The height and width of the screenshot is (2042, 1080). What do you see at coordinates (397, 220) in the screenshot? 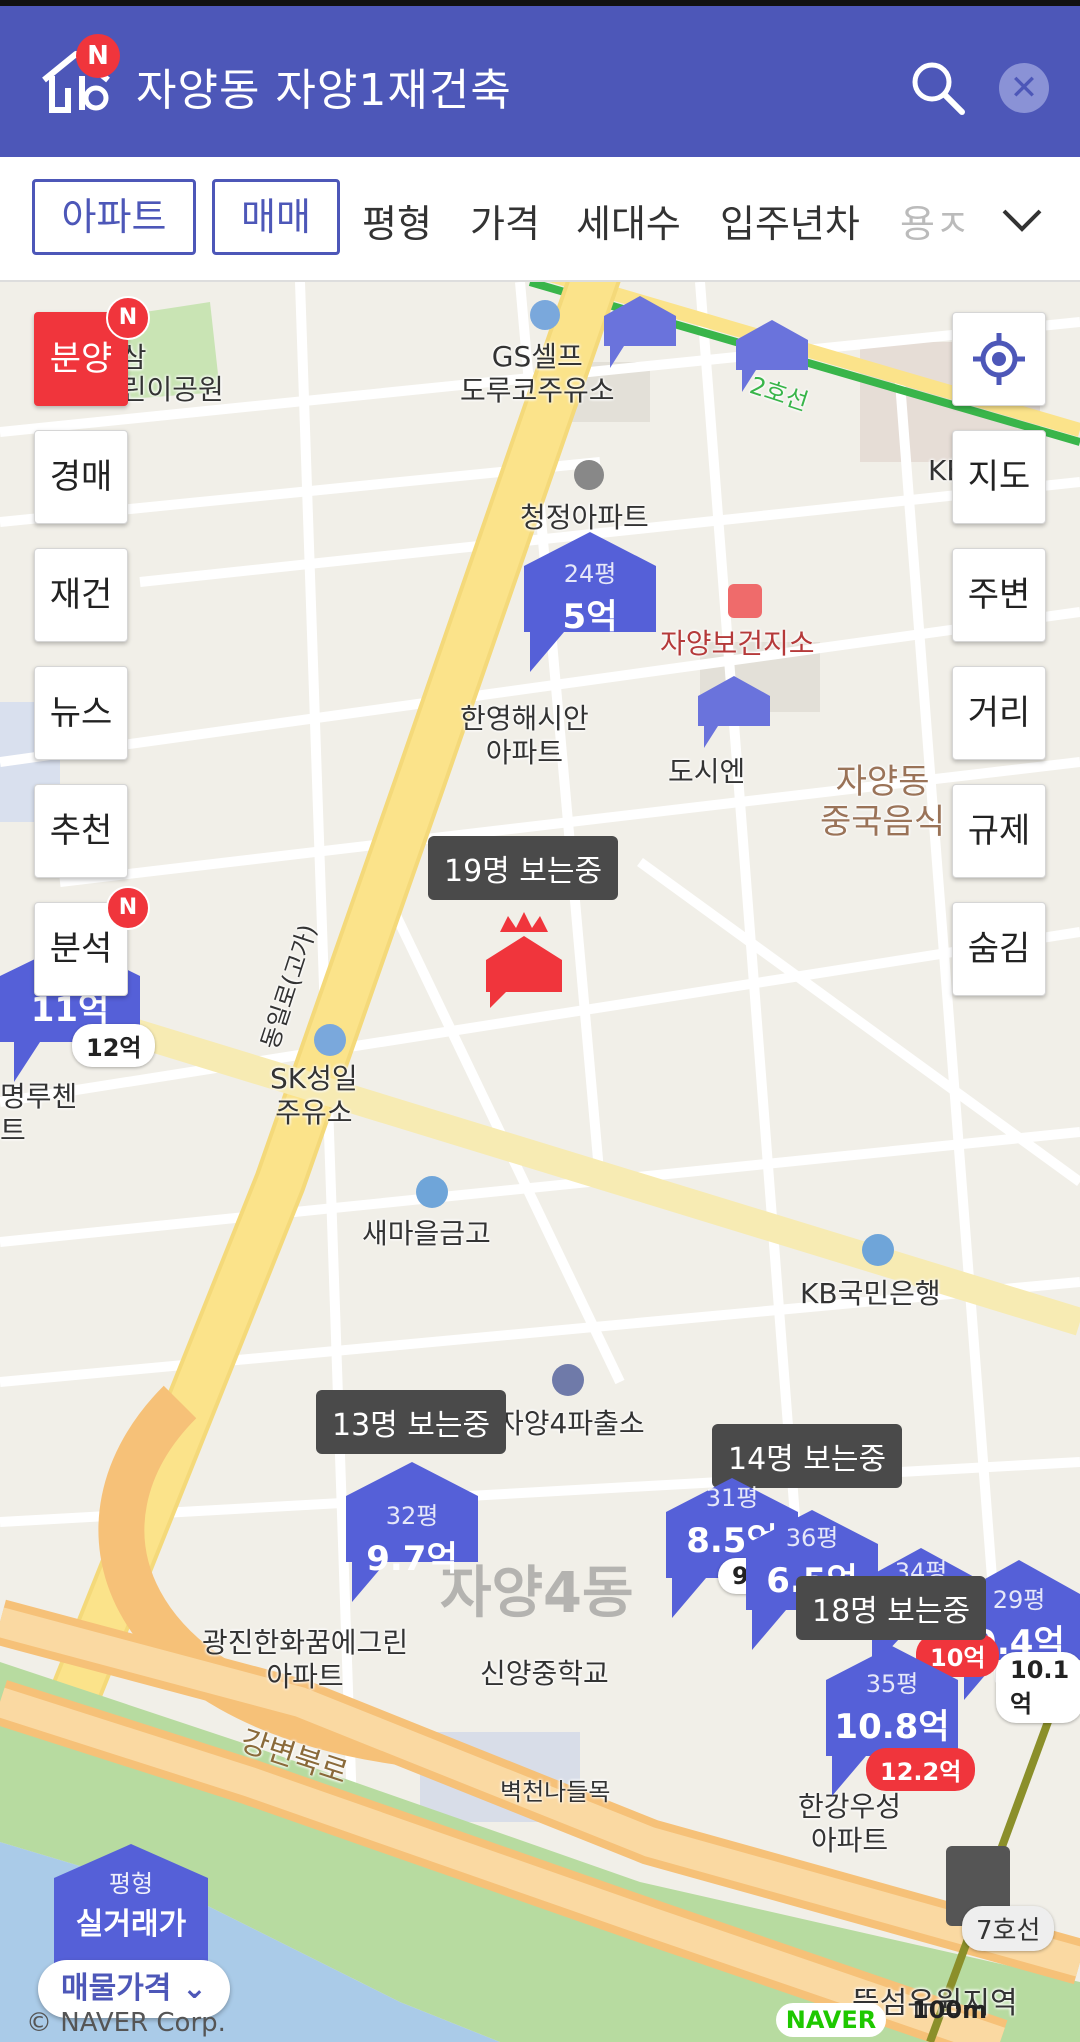
I see `filter-pyeong: 평형` at bounding box center [397, 220].